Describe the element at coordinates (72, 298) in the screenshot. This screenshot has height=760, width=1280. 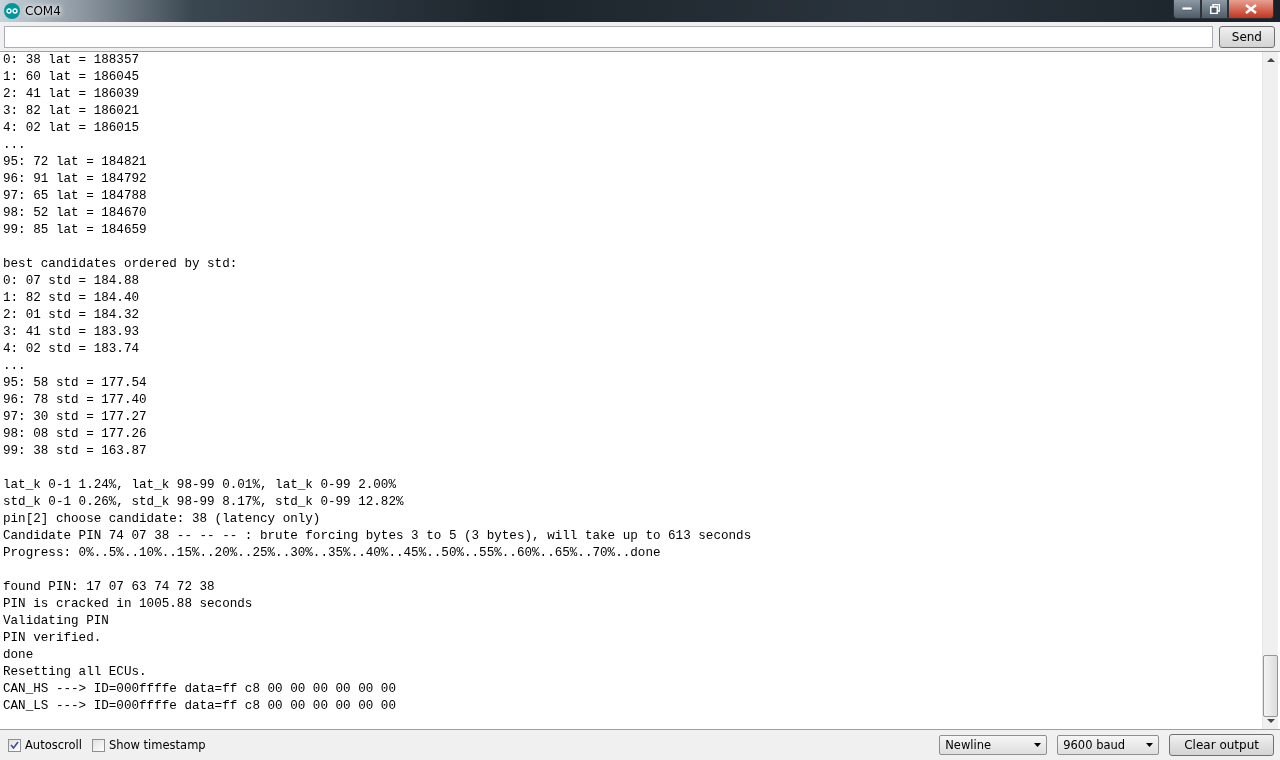
I see `output-line: 1: 82 std = 184.40` at that location.